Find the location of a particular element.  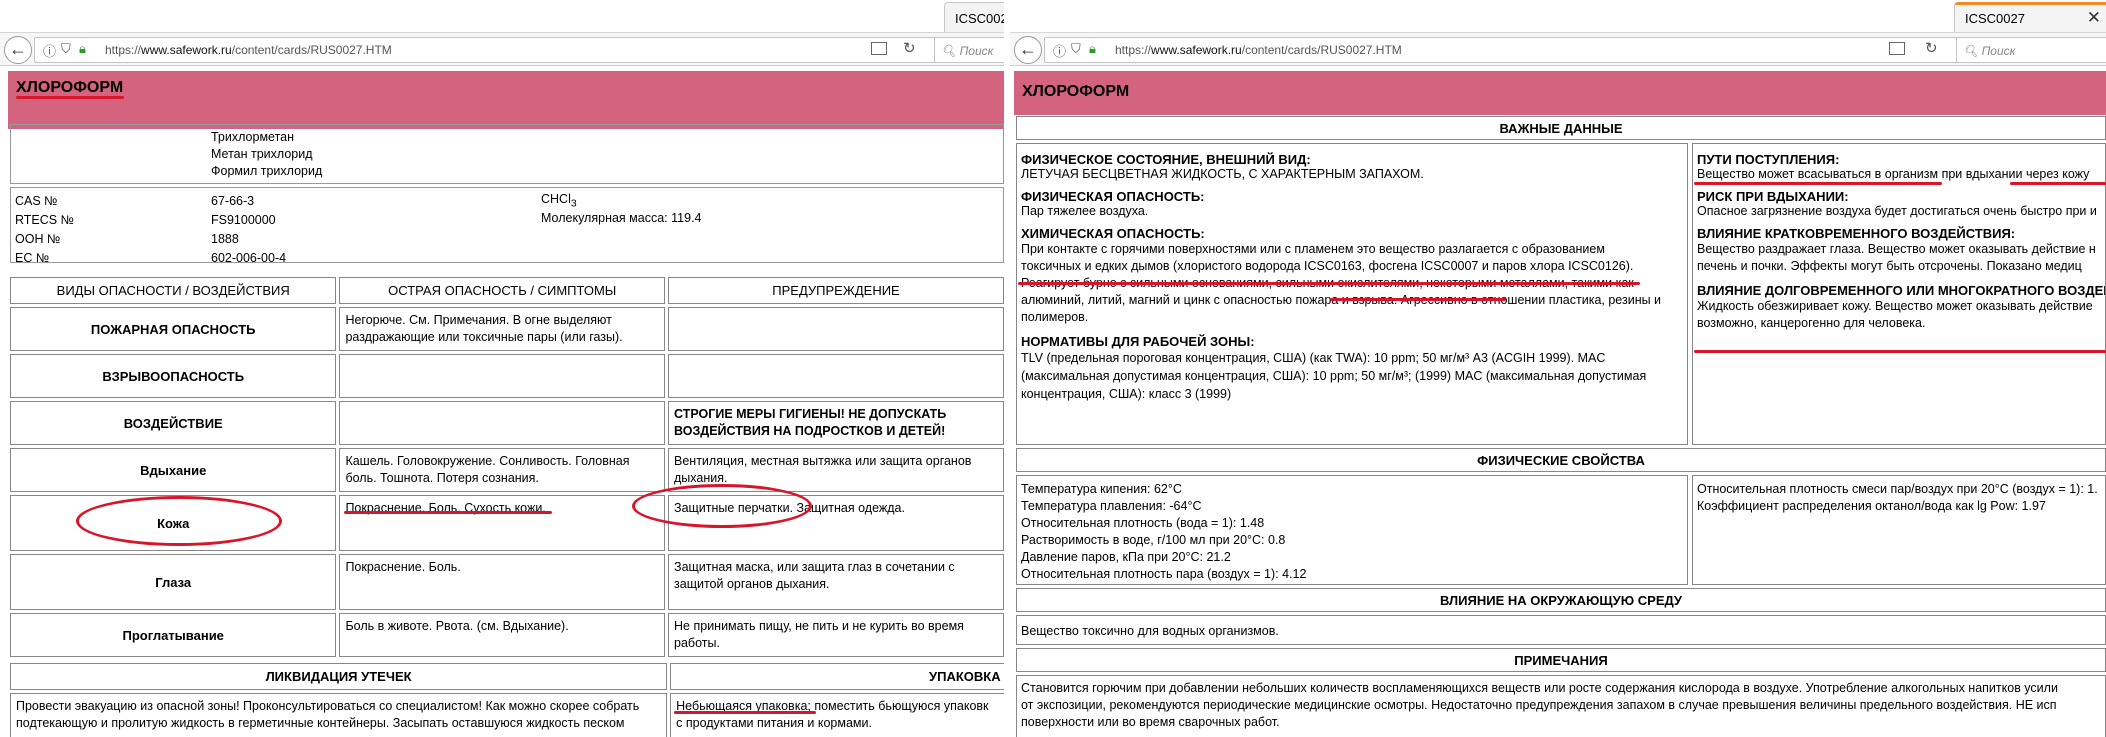

property-line: Температура кипения: 62°C is located at coordinates (1101, 489).